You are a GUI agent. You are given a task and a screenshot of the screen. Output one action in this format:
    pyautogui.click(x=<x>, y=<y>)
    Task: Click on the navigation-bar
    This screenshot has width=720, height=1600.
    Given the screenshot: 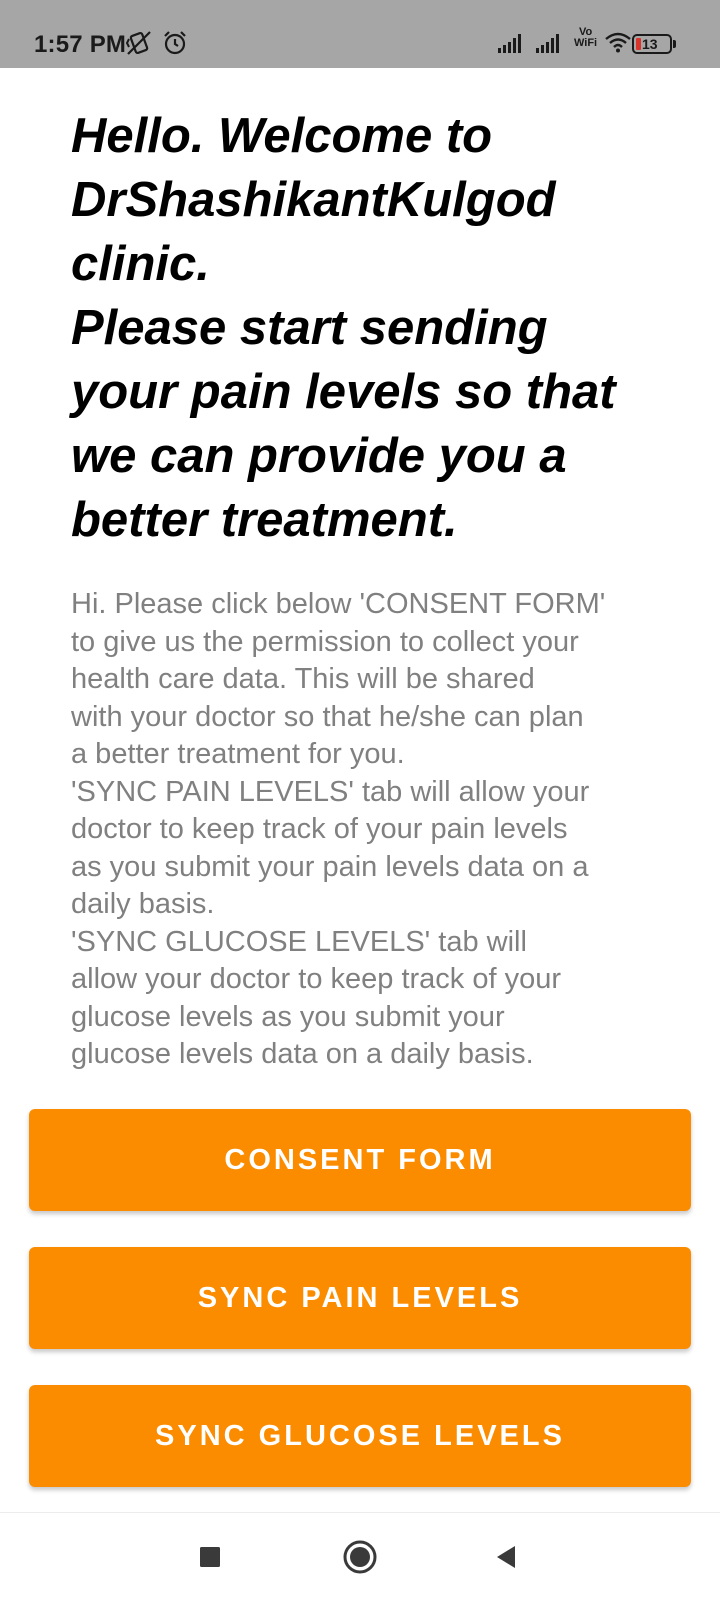 What is the action you would take?
    pyautogui.click(x=360, y=1556)
    